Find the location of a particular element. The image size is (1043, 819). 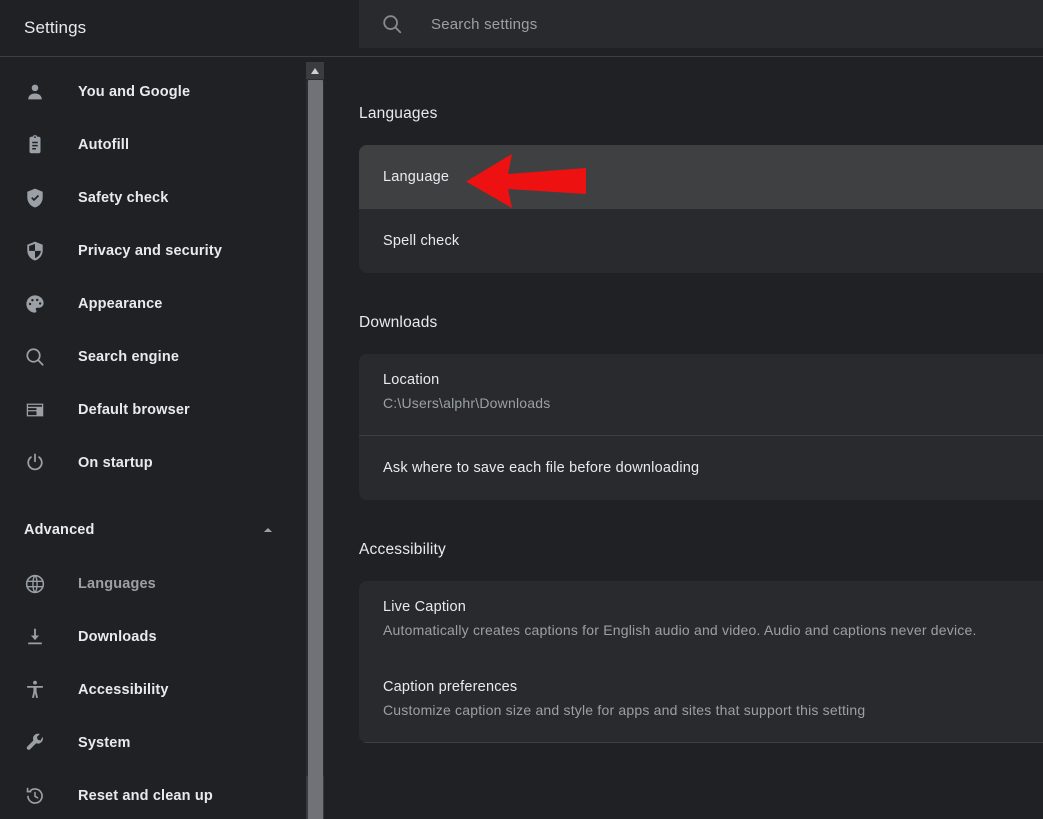

sidebar-item-you-and-google: You and Google is located at coordinates (163, 91).